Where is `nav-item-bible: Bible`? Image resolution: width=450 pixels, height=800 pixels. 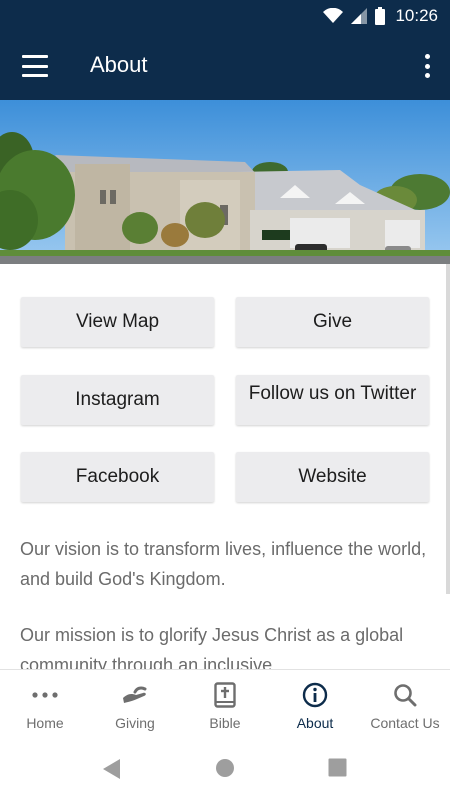
nav-item-bible: Bible is located at coordinates (225, 704).